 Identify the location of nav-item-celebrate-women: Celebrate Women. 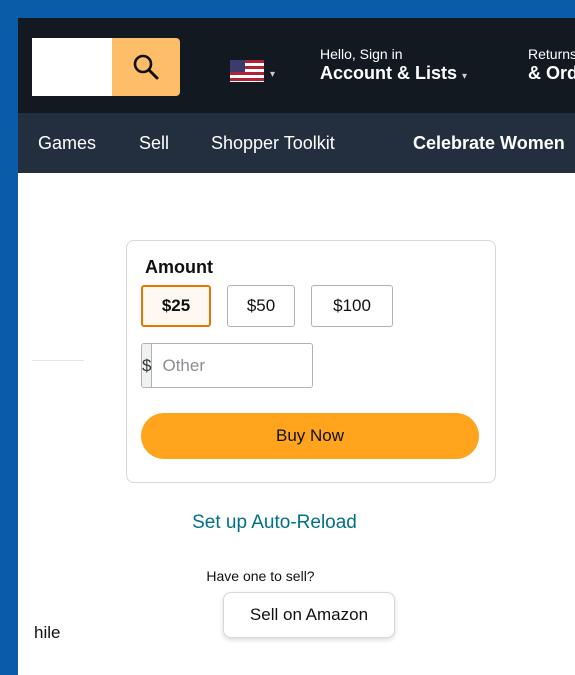
(489, 143).